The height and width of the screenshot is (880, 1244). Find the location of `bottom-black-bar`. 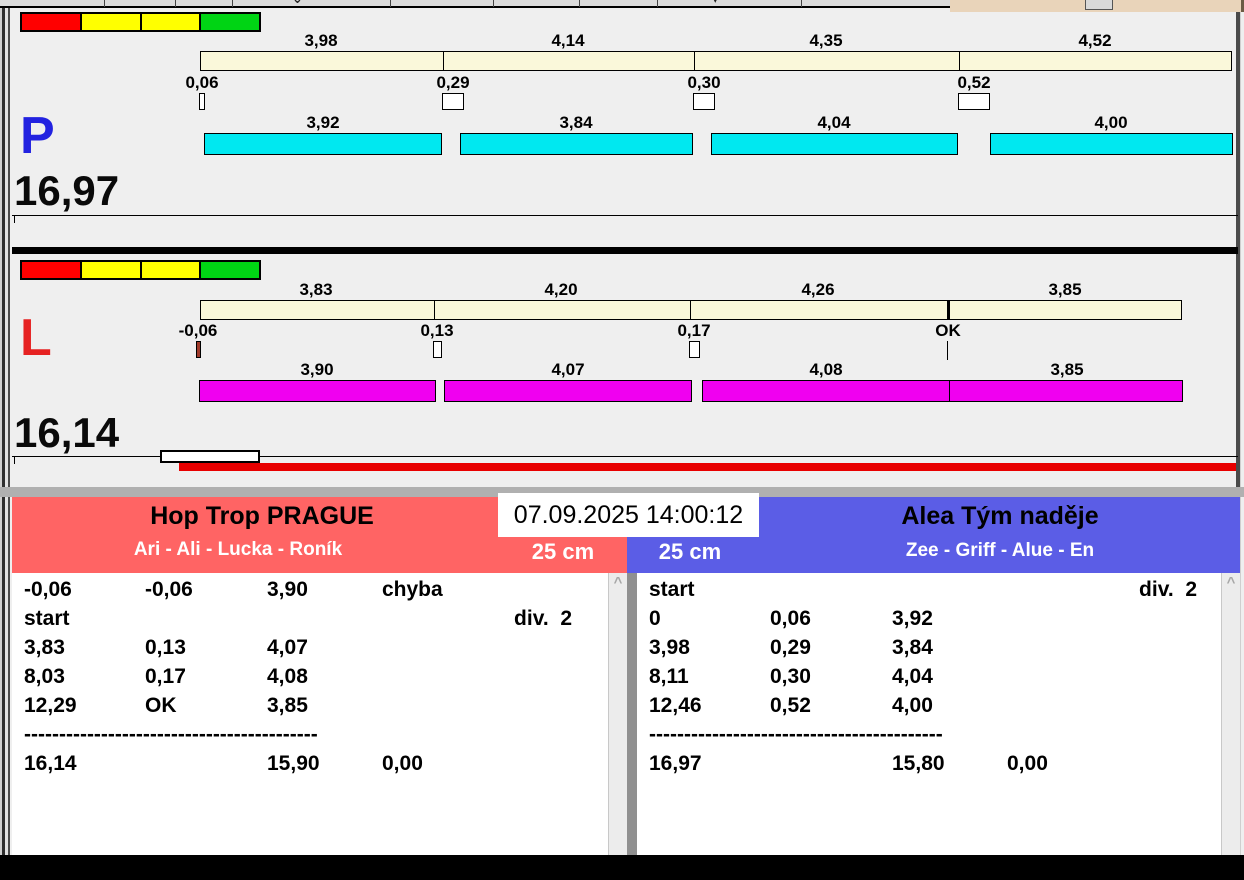

bottom-black-bar is located at coordinates (622, 867).